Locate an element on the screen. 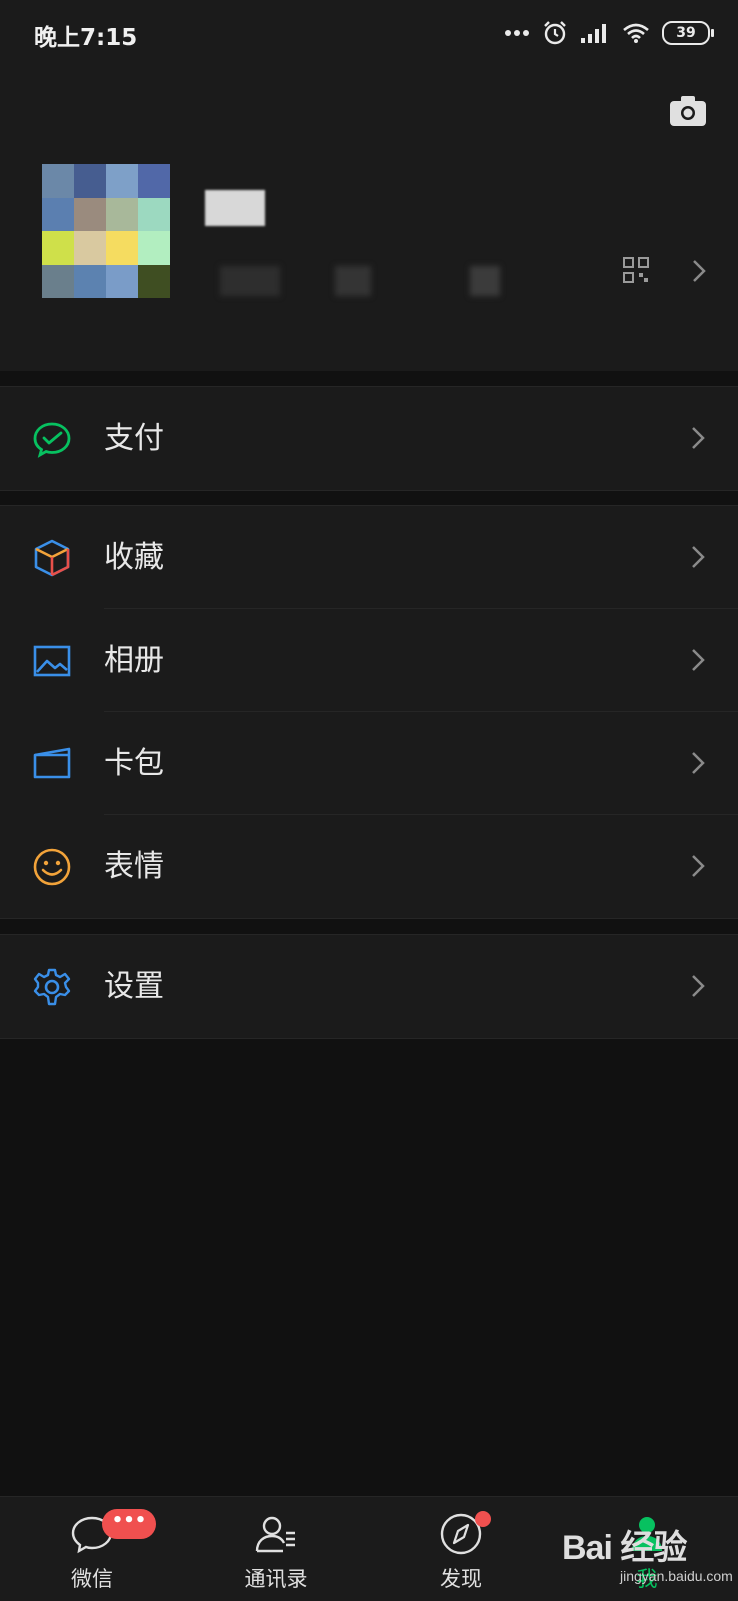 Image resolution: width=738 pixels, height=1601 pixels. tab-label: 通讯录 is located at coordinates (276, 1579).